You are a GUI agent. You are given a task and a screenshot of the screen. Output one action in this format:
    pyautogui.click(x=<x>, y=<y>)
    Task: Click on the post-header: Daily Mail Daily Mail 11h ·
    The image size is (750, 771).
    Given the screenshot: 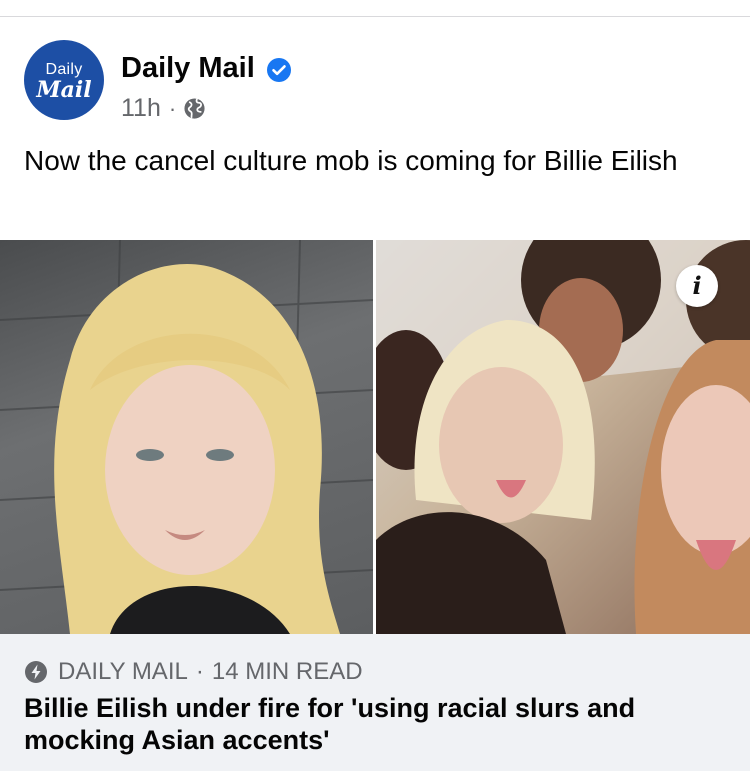 What is the action you would take?
    pyautogui.click(x=374, y=81)
    